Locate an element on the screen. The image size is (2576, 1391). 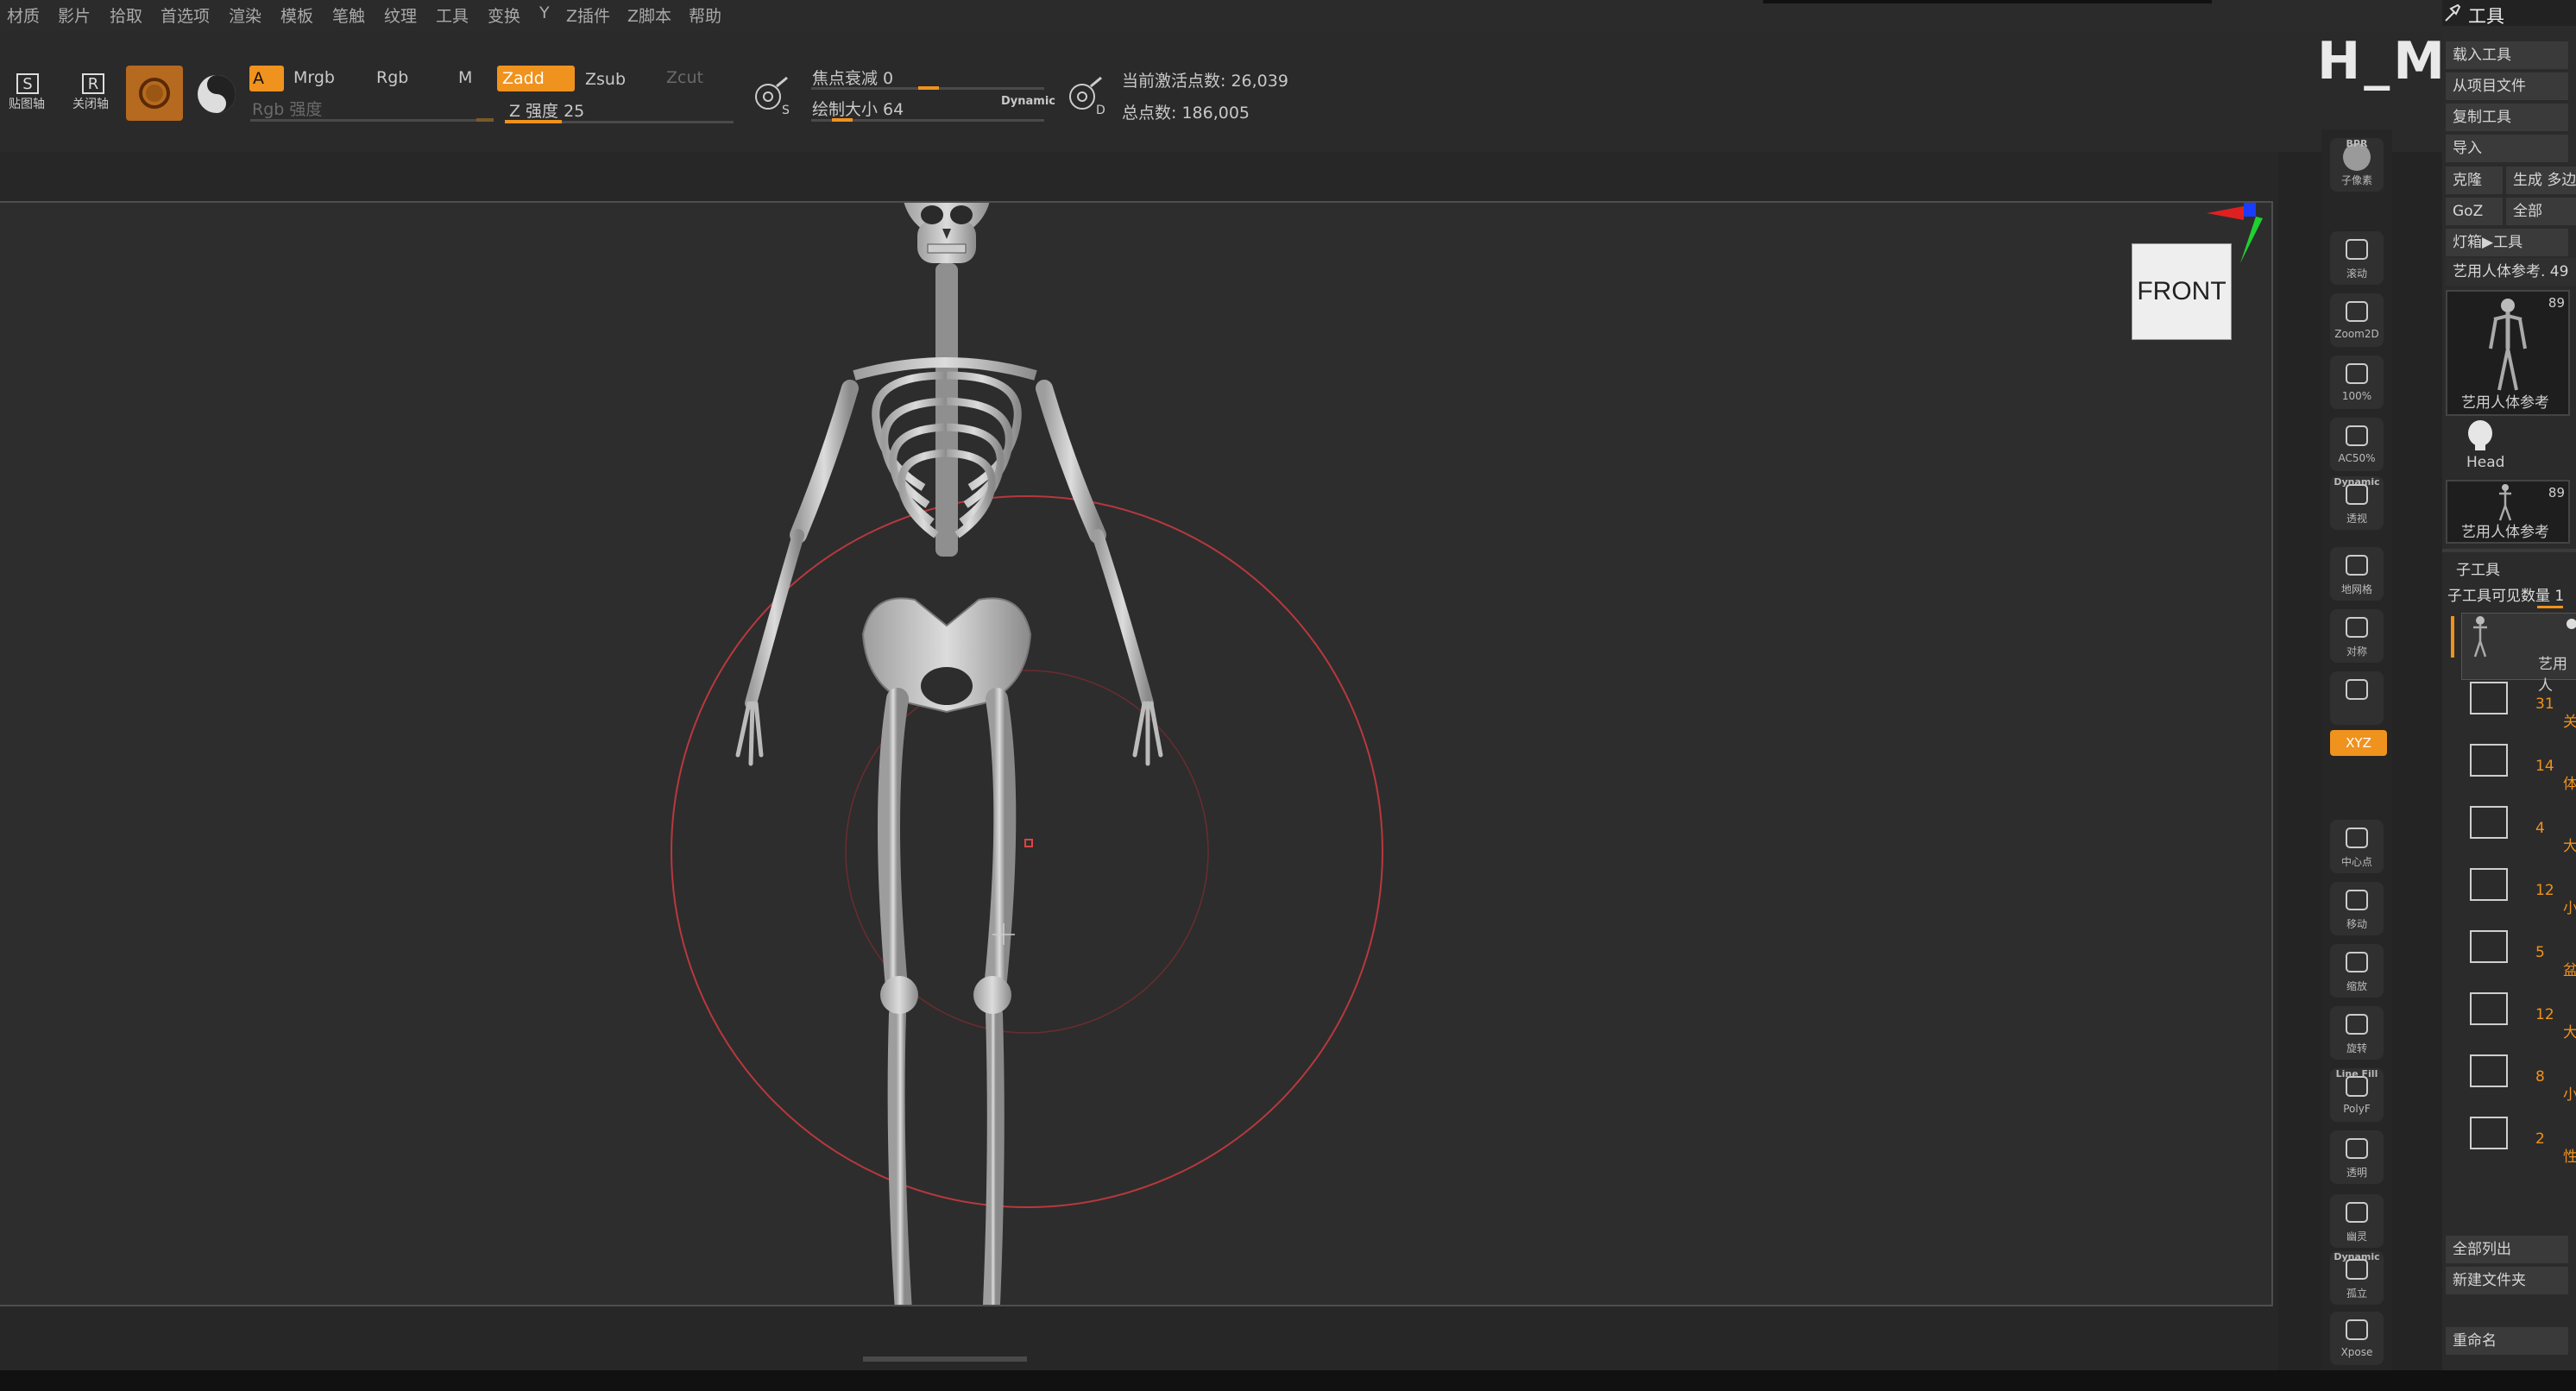
total-points-readout: 总点数: 186,005 is located at coordinates (1186, 113).